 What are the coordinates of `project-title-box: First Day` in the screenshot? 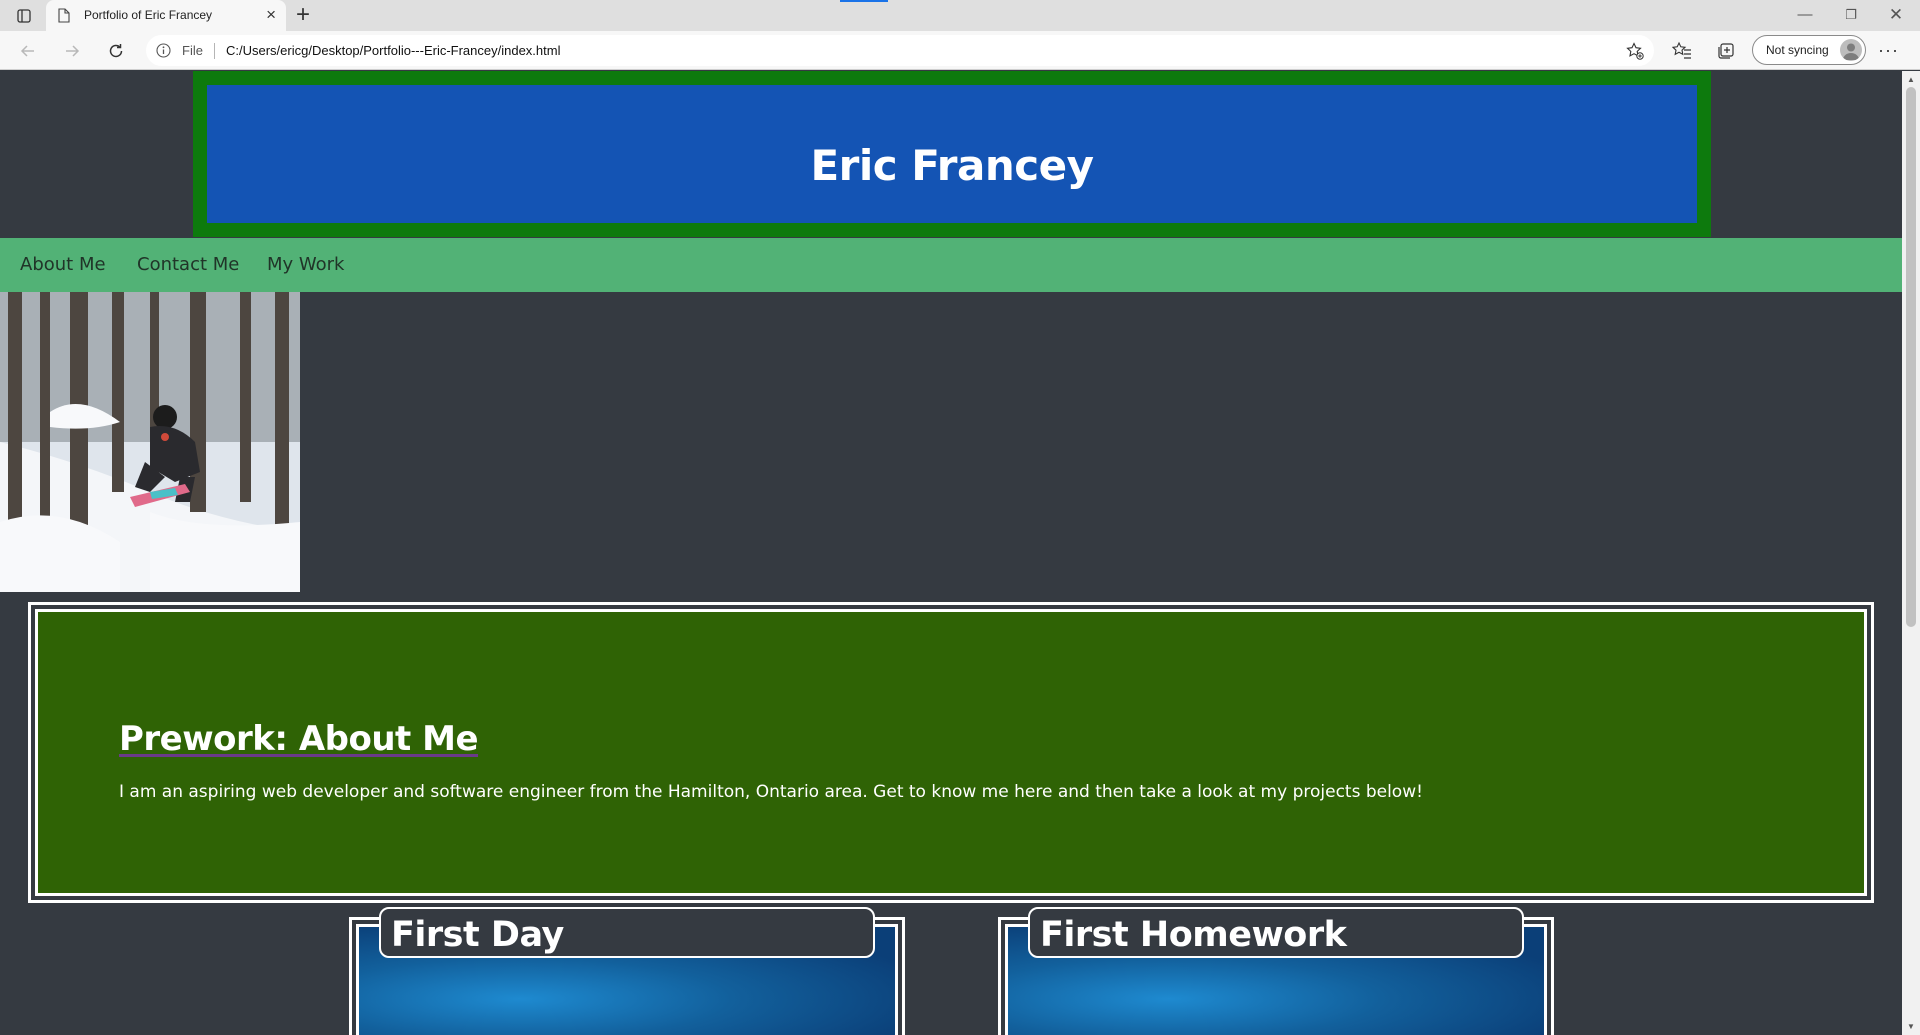 It's located at (627, 932).